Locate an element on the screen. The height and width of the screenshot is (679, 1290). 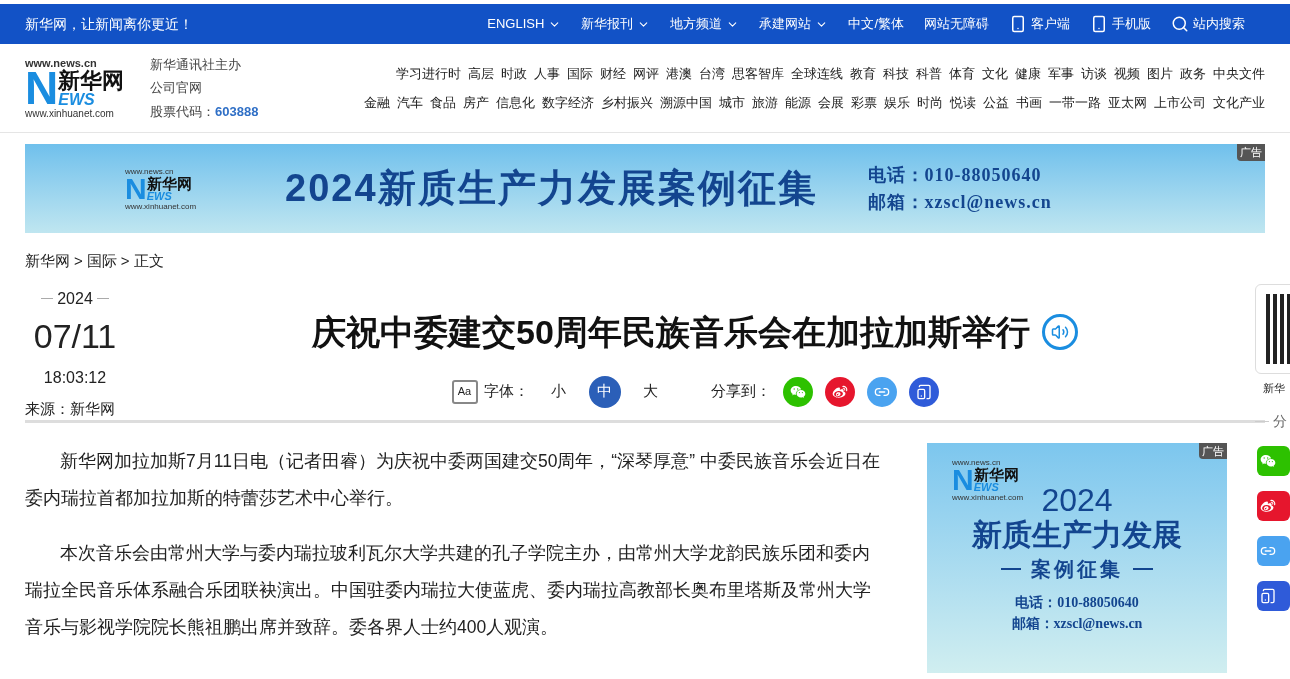
channel-link: 全球连线 is located at coordinates (817, 74).